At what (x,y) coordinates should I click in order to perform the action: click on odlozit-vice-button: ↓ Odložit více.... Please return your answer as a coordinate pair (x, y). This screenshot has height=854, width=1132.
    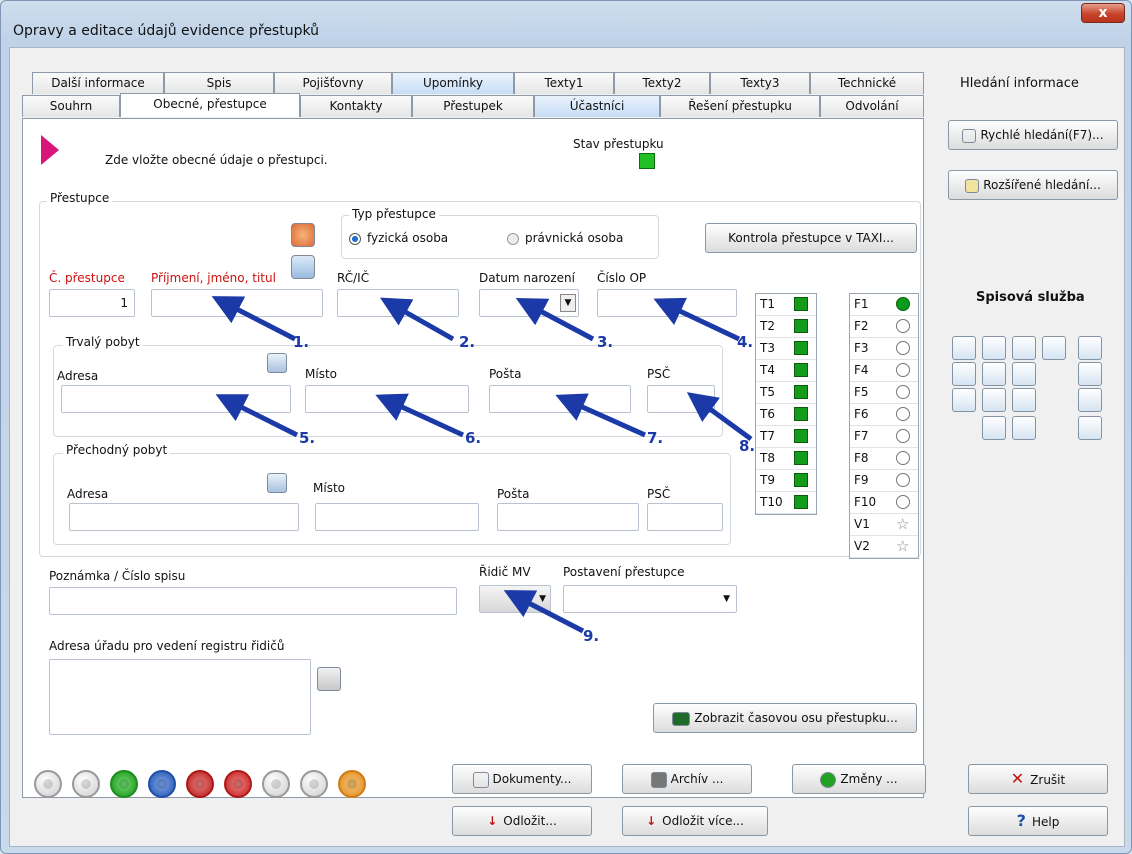
    Looking at the image, I should click on (695, 821).